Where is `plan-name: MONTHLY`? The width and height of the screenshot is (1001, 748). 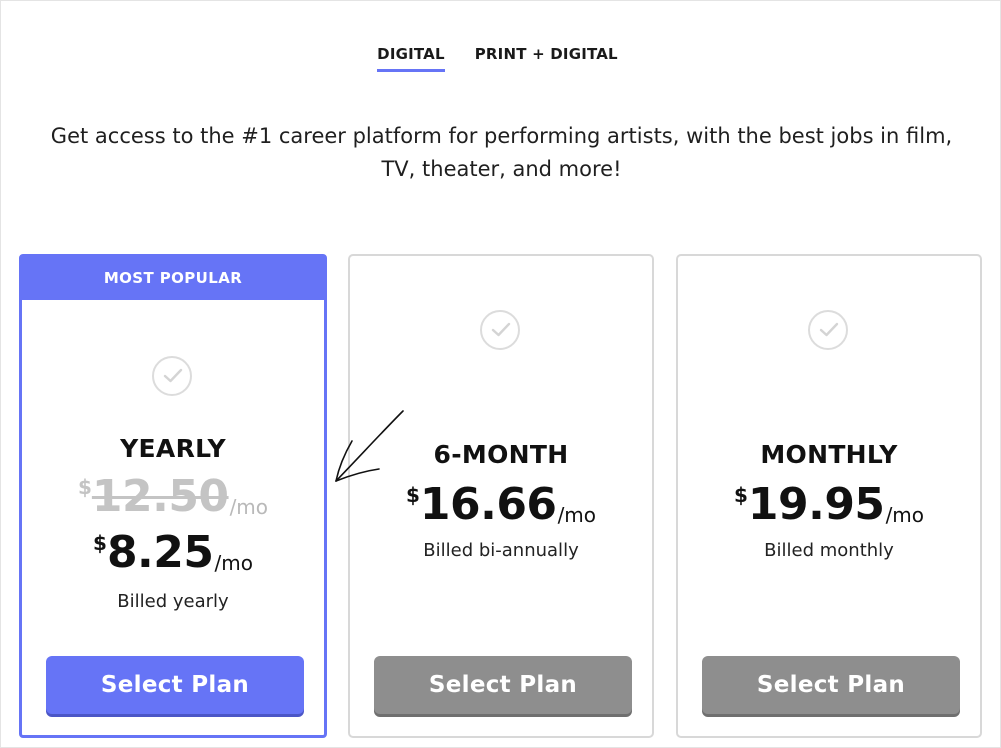 plan-name: MONTHLY is located at coordinates (829, 454).